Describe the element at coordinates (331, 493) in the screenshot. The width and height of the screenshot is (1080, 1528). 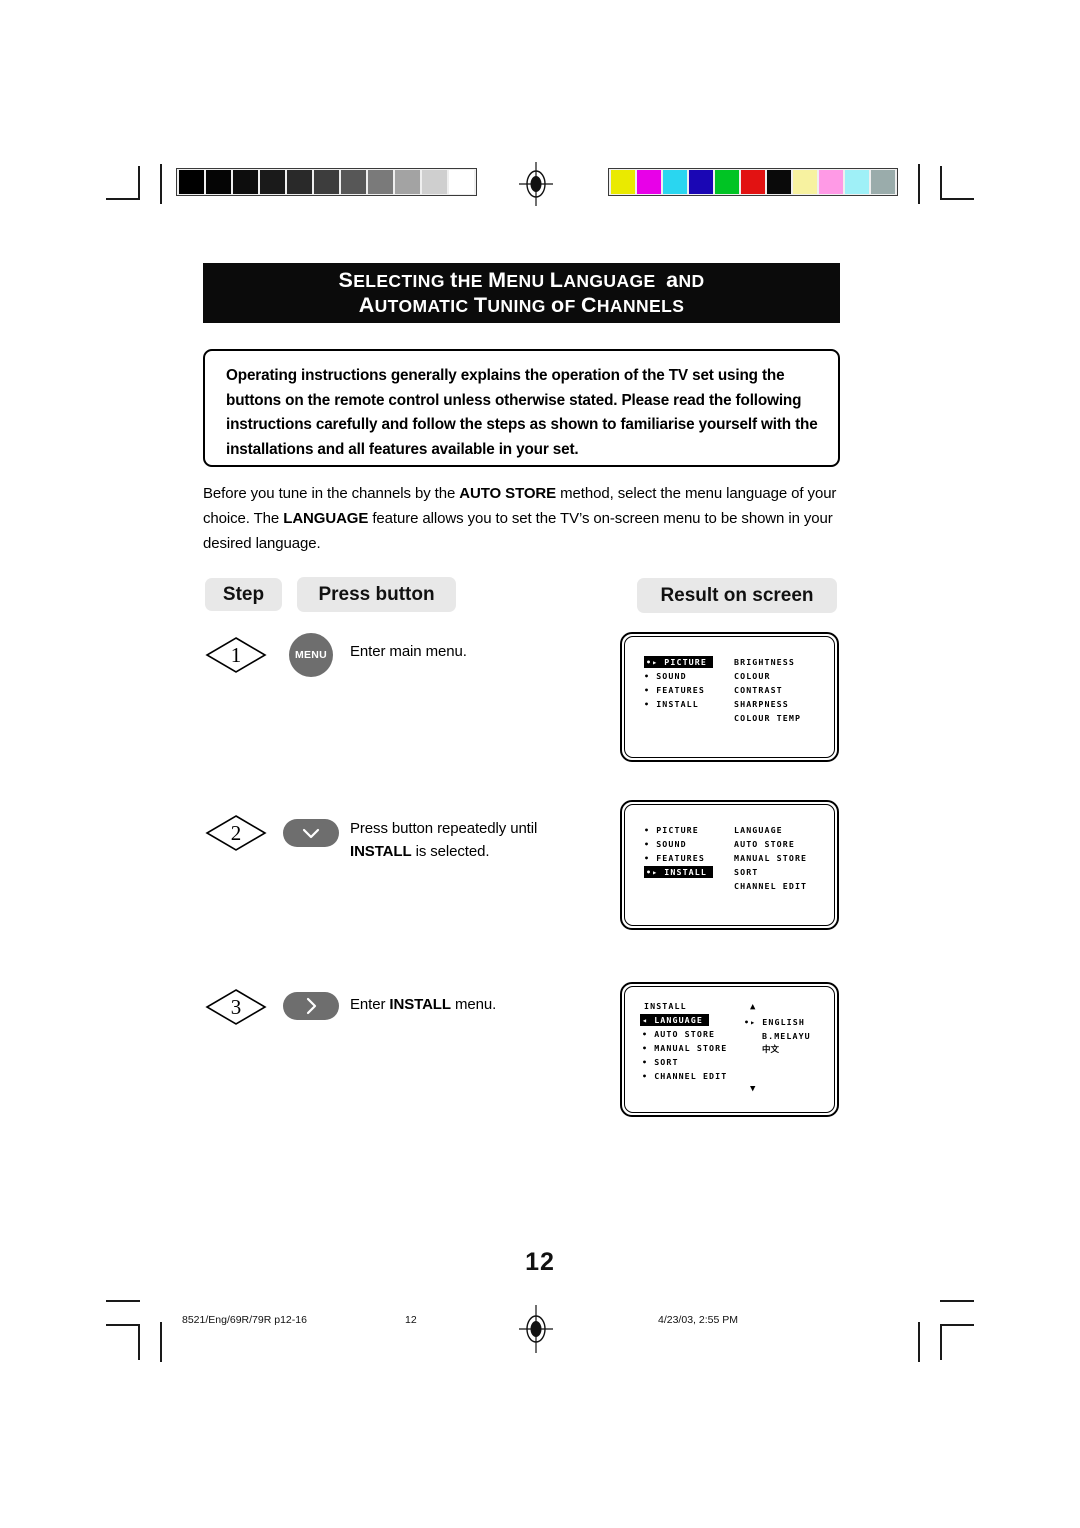
I see `body-text-part-1: Before you tune in the channels by the` at that location.